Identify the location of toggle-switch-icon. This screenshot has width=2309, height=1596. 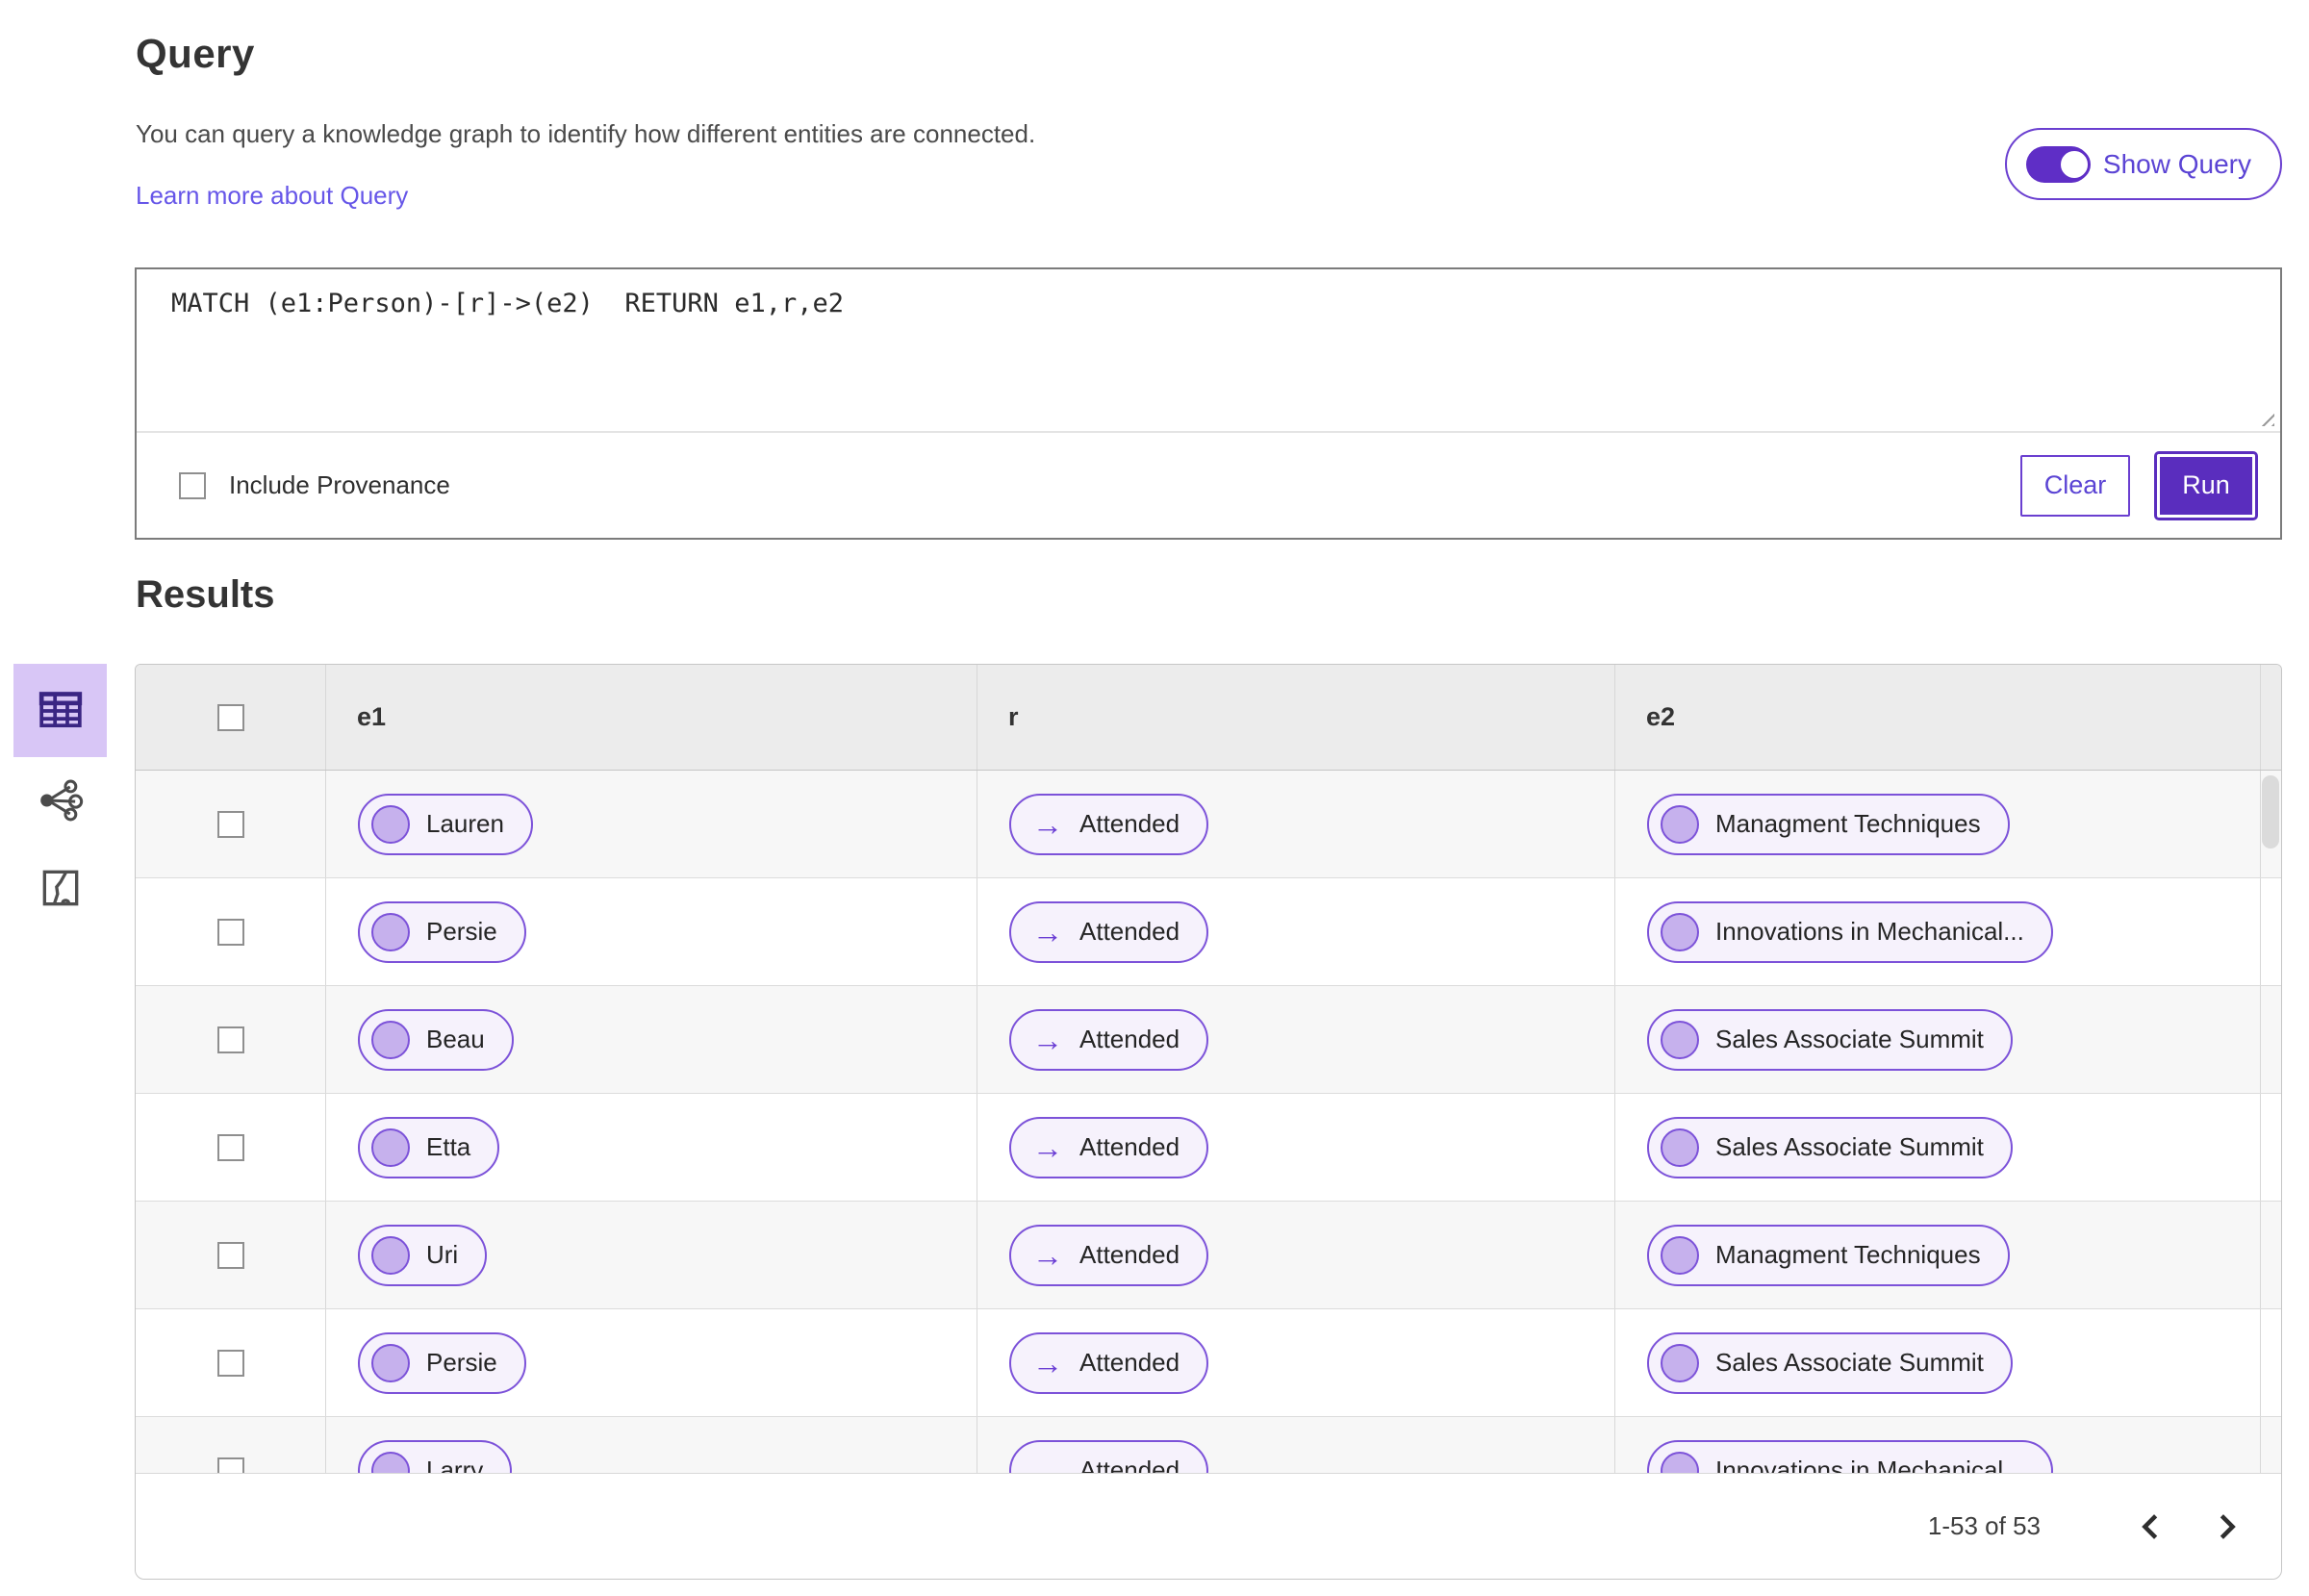
(2058, 164).